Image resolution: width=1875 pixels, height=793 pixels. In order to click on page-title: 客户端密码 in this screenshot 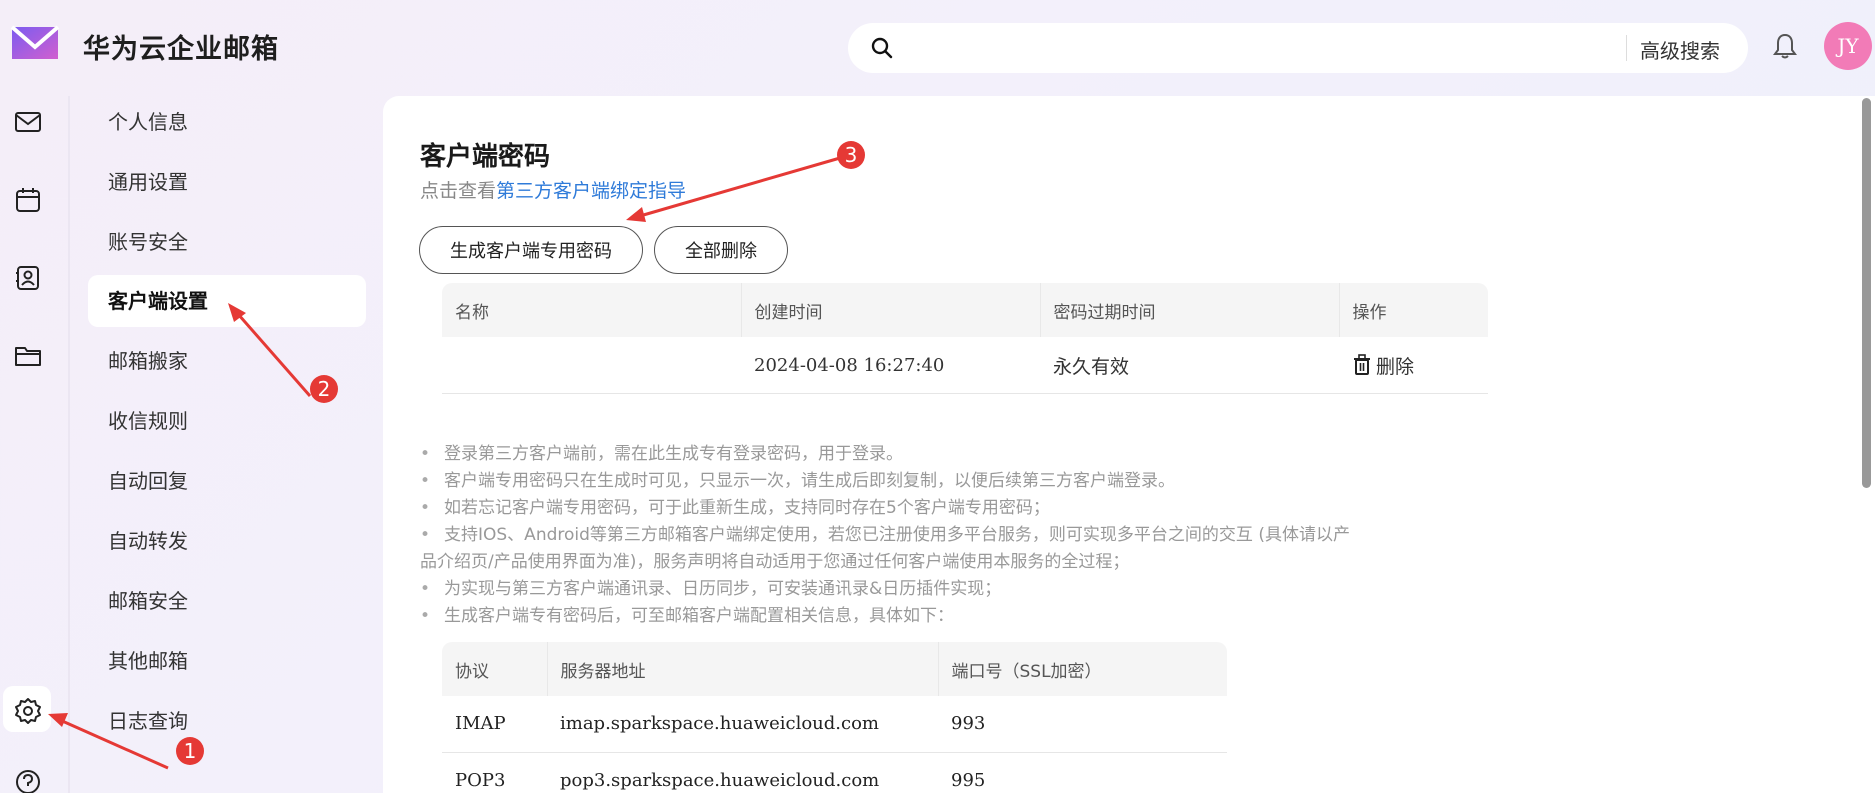, I will do `click(485, 157)`.